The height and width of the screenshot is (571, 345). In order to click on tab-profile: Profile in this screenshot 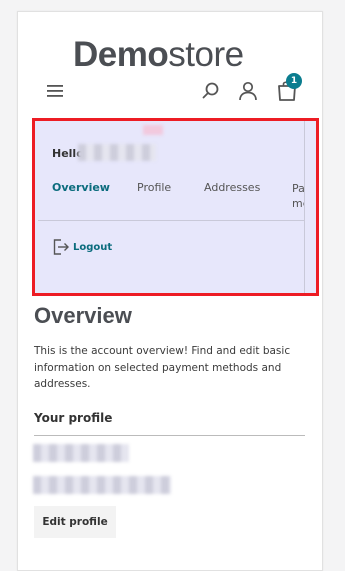, I will do `click(154, 188)`.